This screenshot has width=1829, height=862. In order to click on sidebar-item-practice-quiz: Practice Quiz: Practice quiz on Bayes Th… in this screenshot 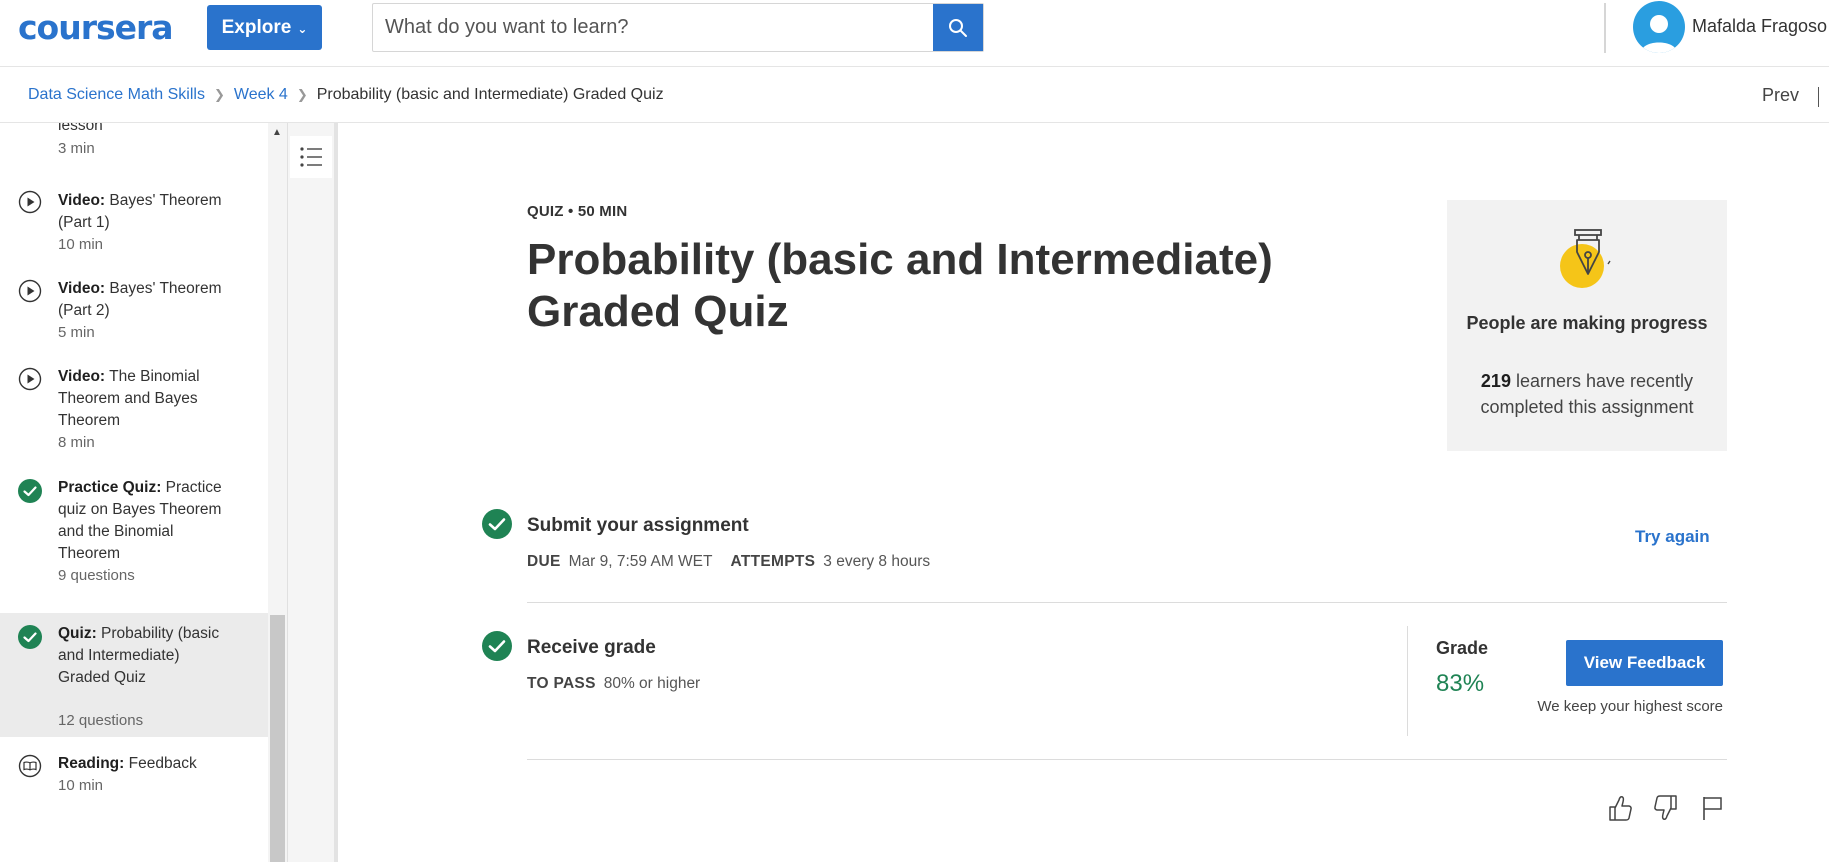, I will do `click(134, 528)`.